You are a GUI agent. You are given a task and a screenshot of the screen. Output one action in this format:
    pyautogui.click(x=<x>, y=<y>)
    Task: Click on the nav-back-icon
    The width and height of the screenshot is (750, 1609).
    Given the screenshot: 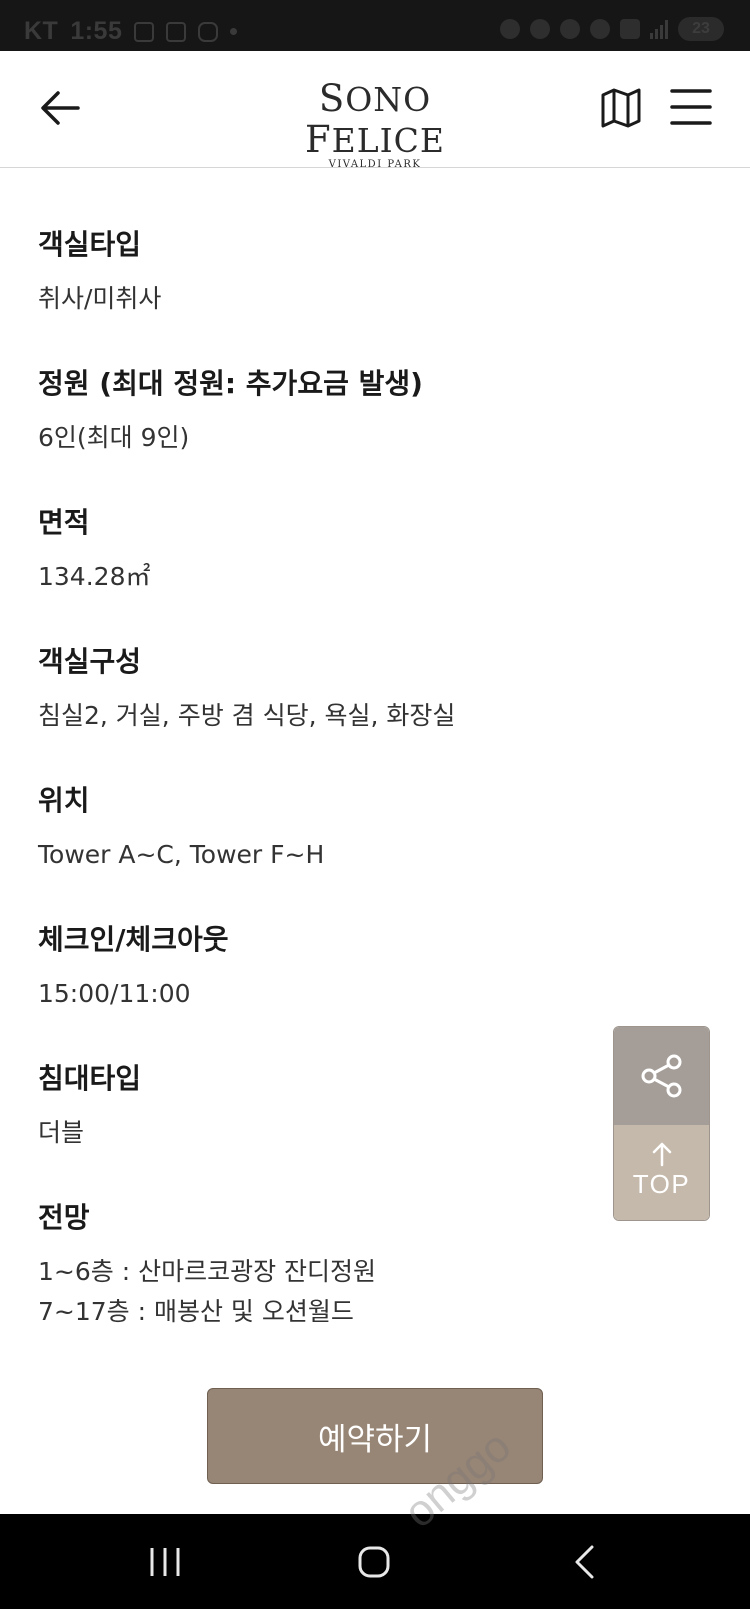 What is the action you would take?
    pyautogui.click(x=584, y=1562)
    